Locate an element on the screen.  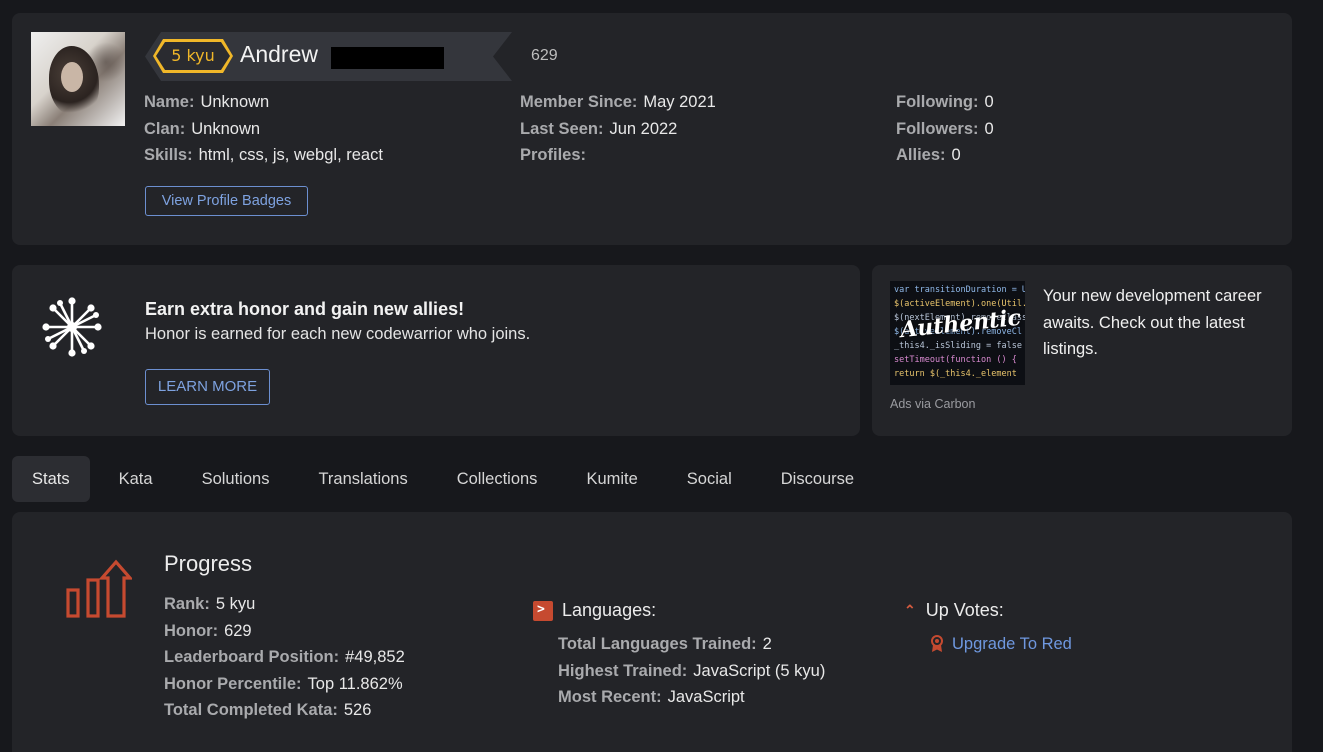
stat-label: Honor Percentile: is located at coordinates (233, 683).